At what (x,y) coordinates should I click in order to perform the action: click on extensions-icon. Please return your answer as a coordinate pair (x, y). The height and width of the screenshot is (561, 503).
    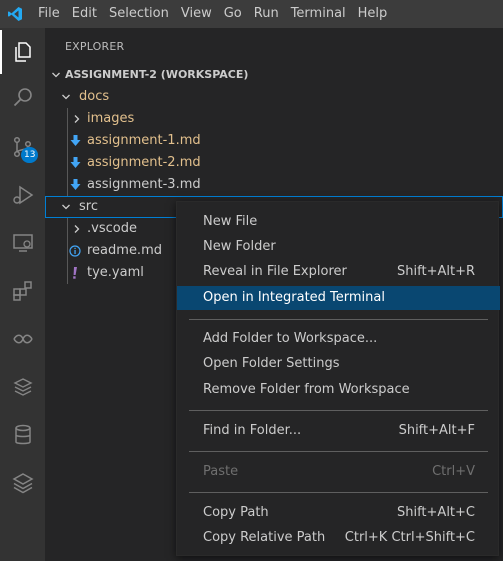
    Looking at the image, I should click on (22, 291).